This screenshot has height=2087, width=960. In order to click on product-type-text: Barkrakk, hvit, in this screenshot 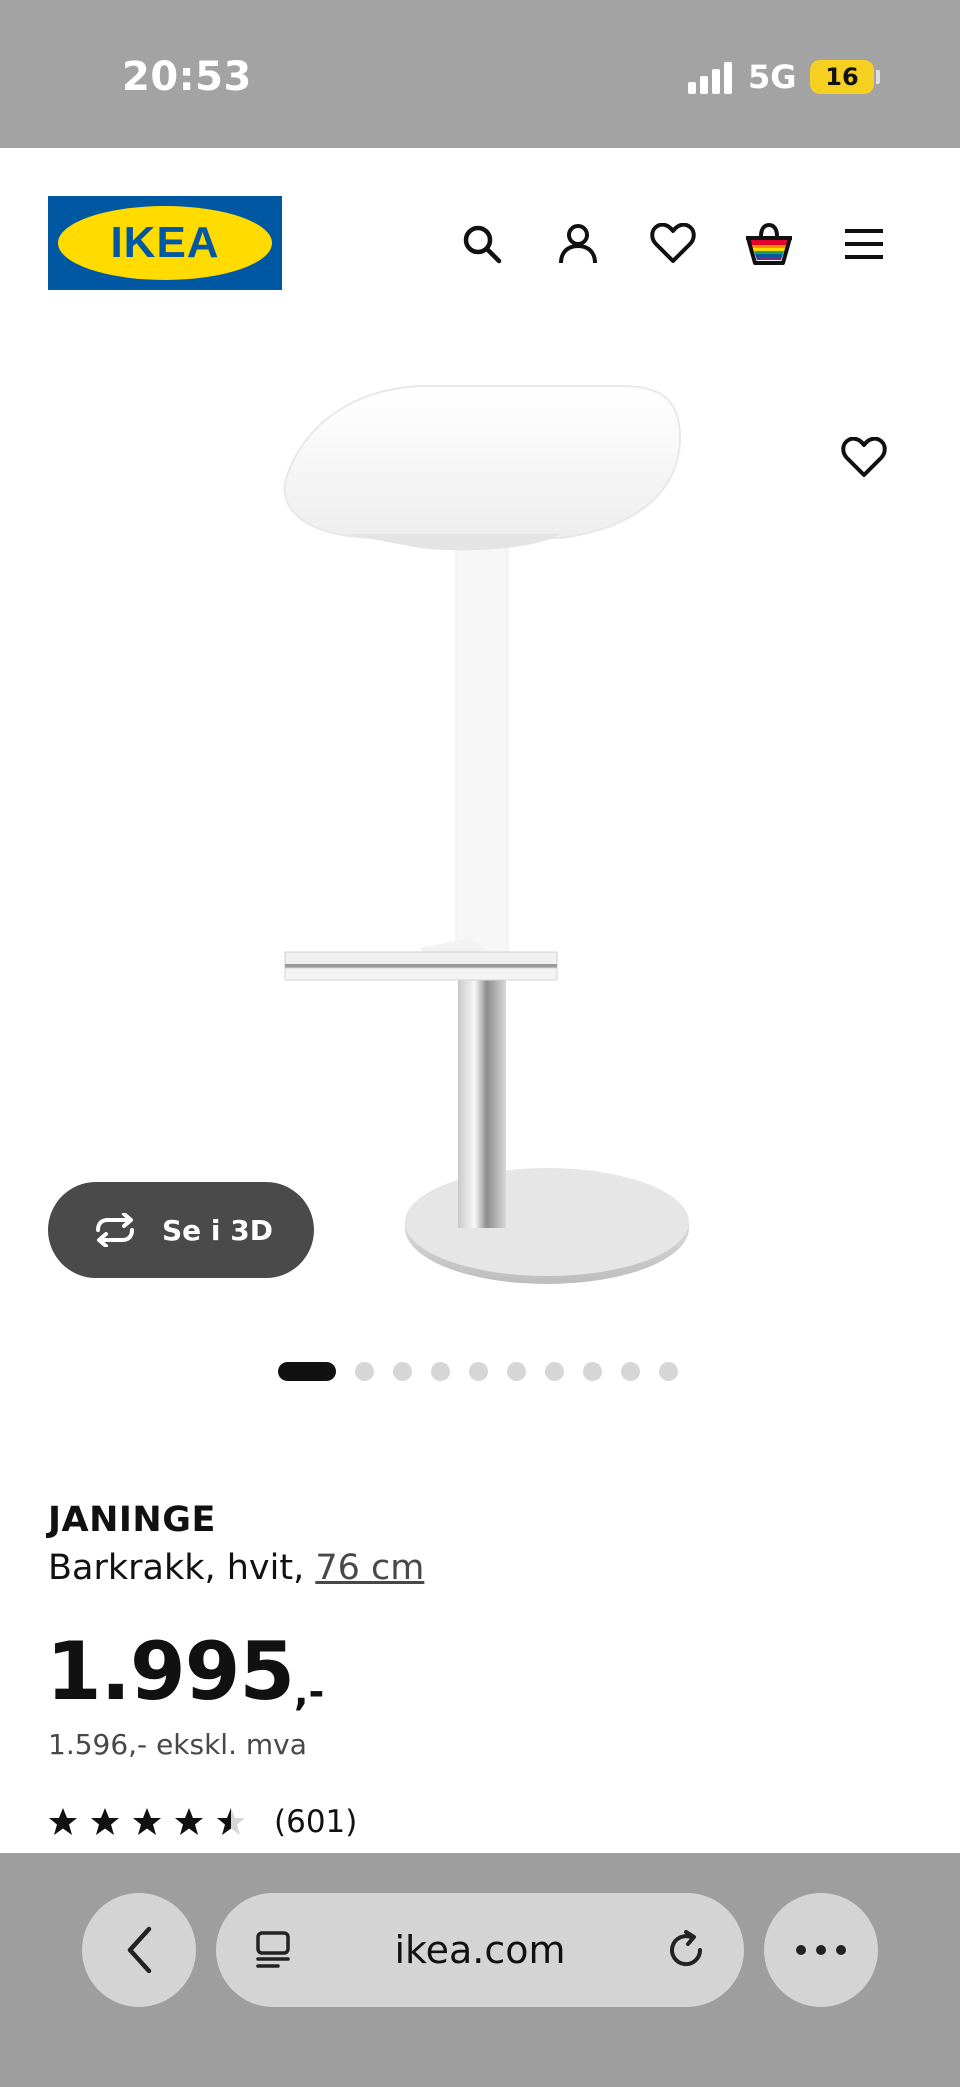, I will do `click(182, 1568)`.